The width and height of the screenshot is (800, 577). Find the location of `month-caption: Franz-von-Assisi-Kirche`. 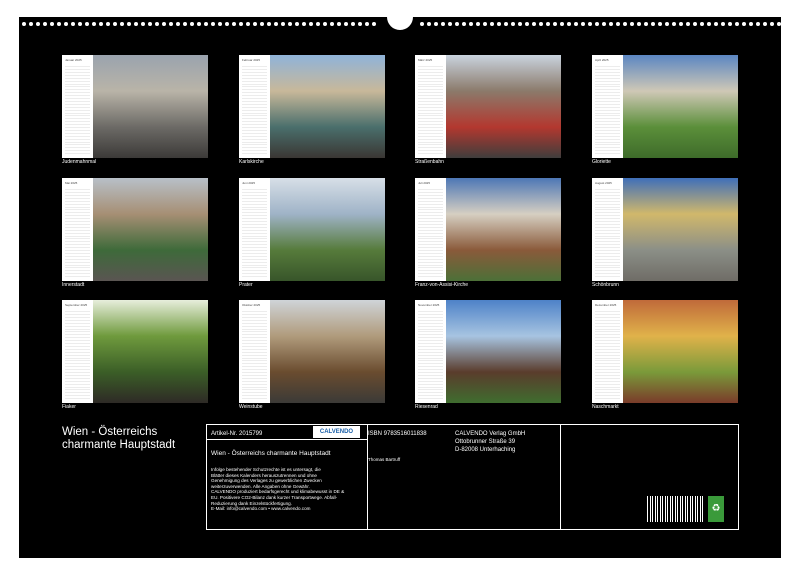

month-caption: Franz-von-Assisi-Kirche is located at coordinates (442, 285).